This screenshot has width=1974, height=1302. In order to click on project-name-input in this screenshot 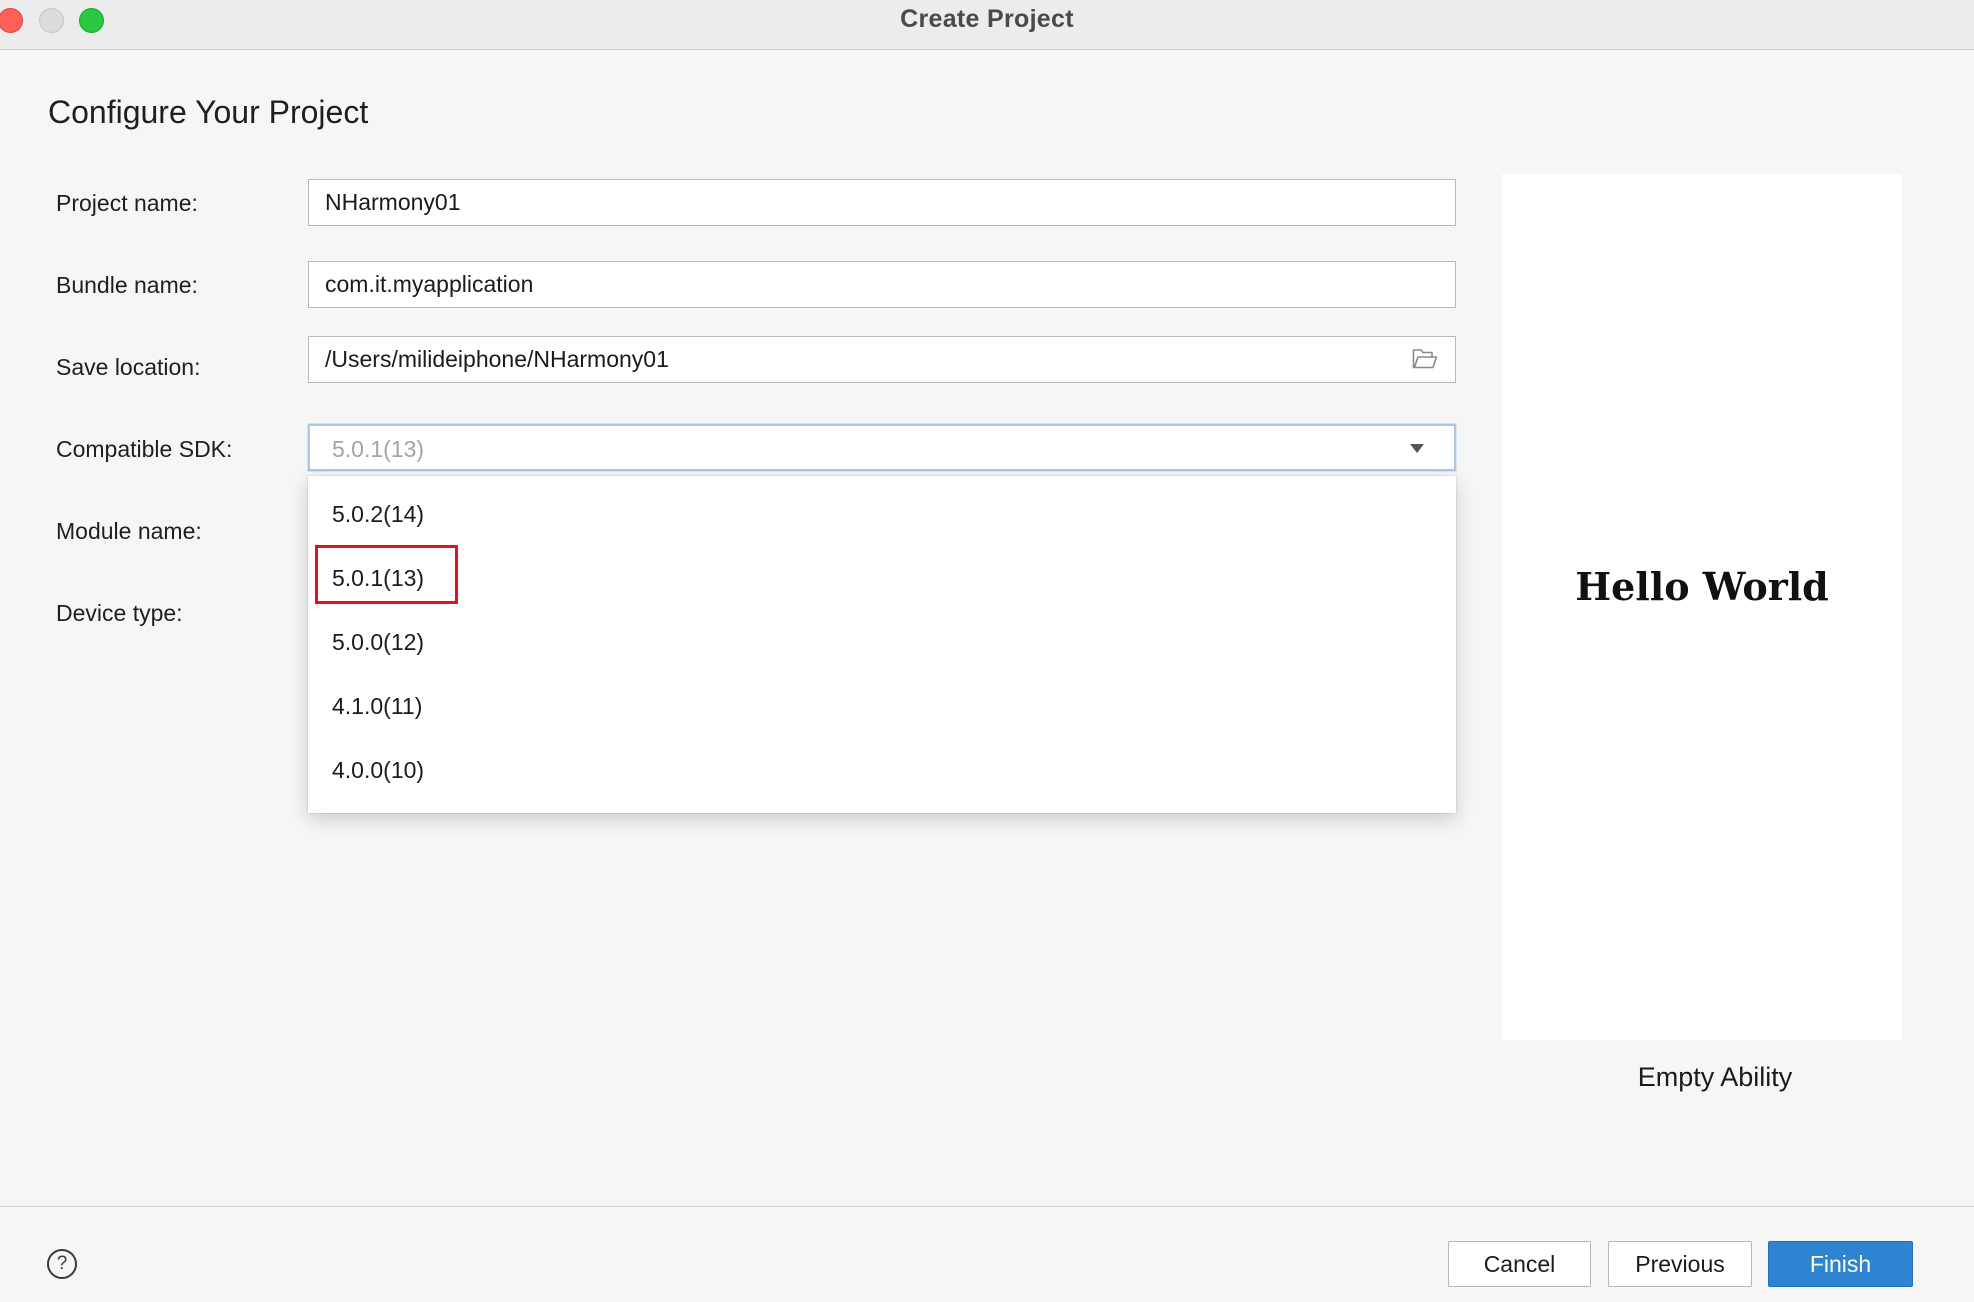, I will do `click(882, 202)`.